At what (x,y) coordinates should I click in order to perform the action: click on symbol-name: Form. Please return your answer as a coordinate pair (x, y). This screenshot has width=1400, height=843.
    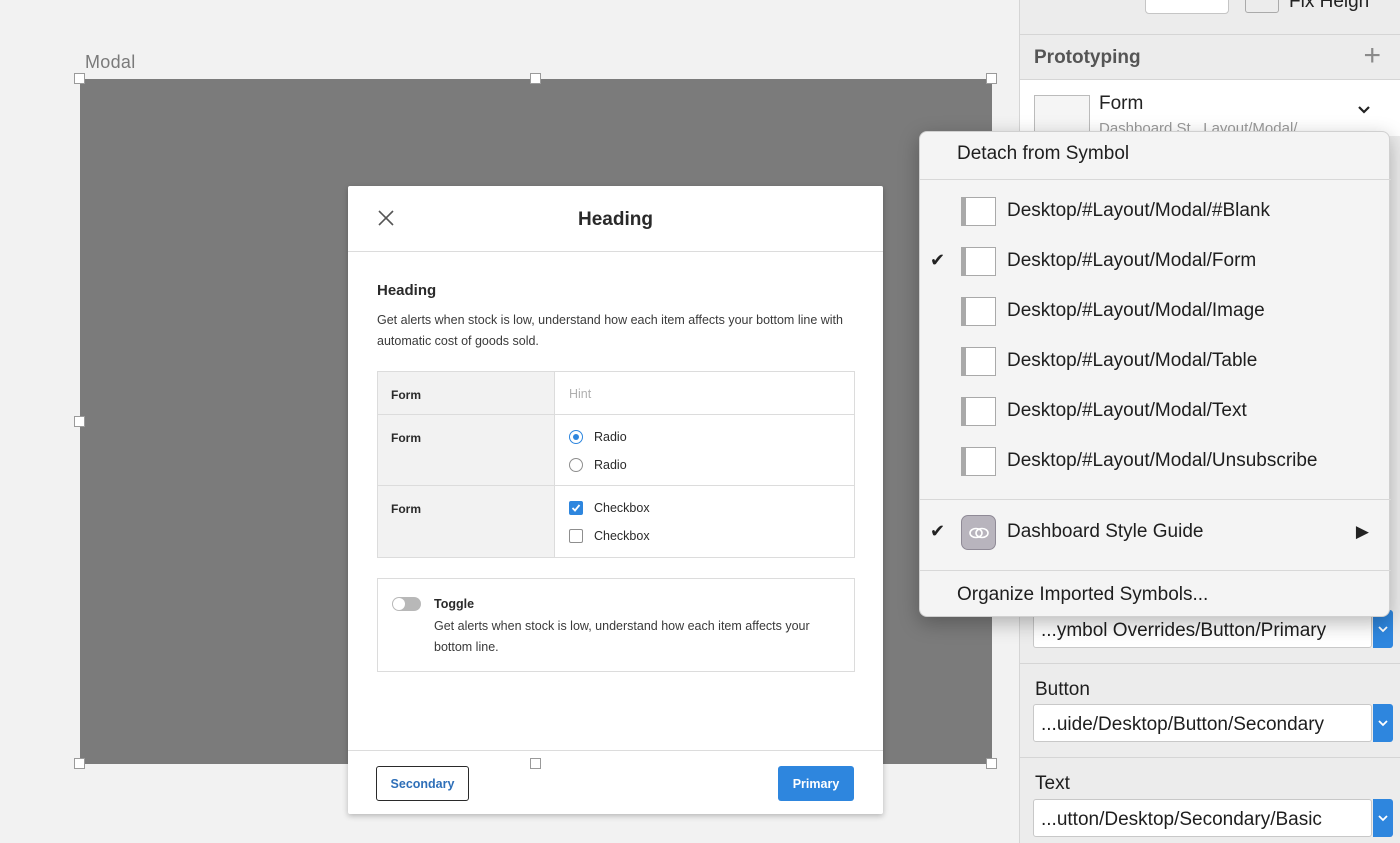
    Looking at the image, I should click on (1121, 103).